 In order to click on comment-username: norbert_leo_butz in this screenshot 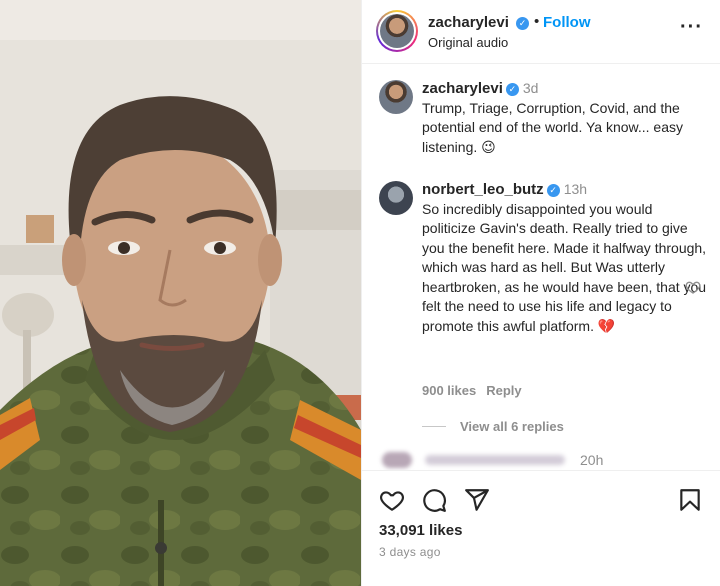, I will do `click(483, 189)`.